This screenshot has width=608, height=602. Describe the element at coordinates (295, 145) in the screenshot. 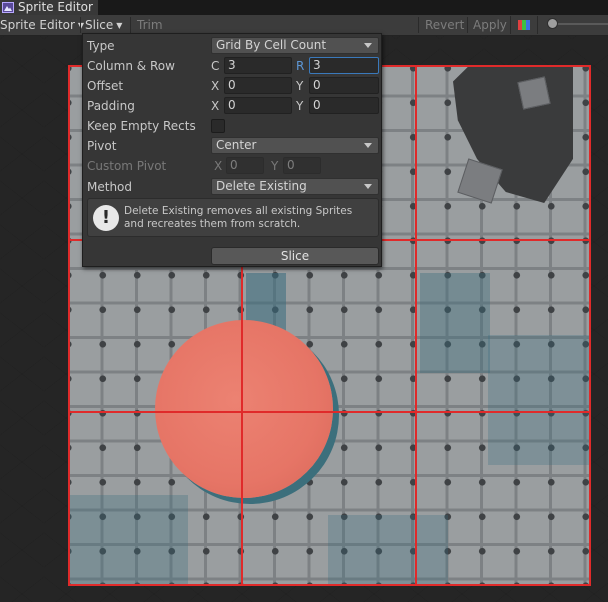

I see `pivot-dropdown: Center` at that location.